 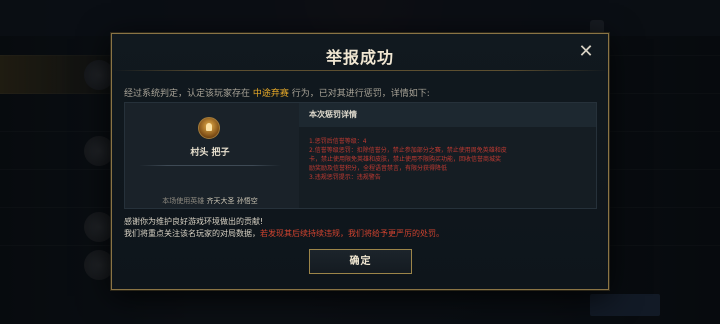 I want to click on hero-name: 齐天大圣 孙悟空, so click(x=232, y=201).